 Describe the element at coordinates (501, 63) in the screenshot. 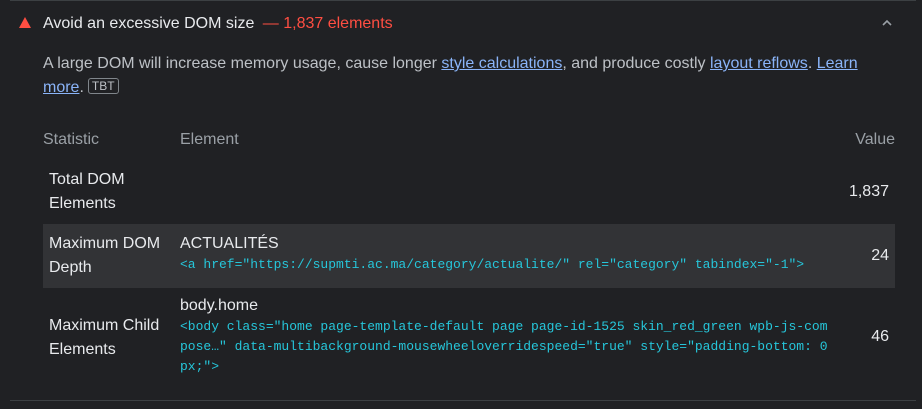

I see `style-calculations-link: style calculations` at that location.